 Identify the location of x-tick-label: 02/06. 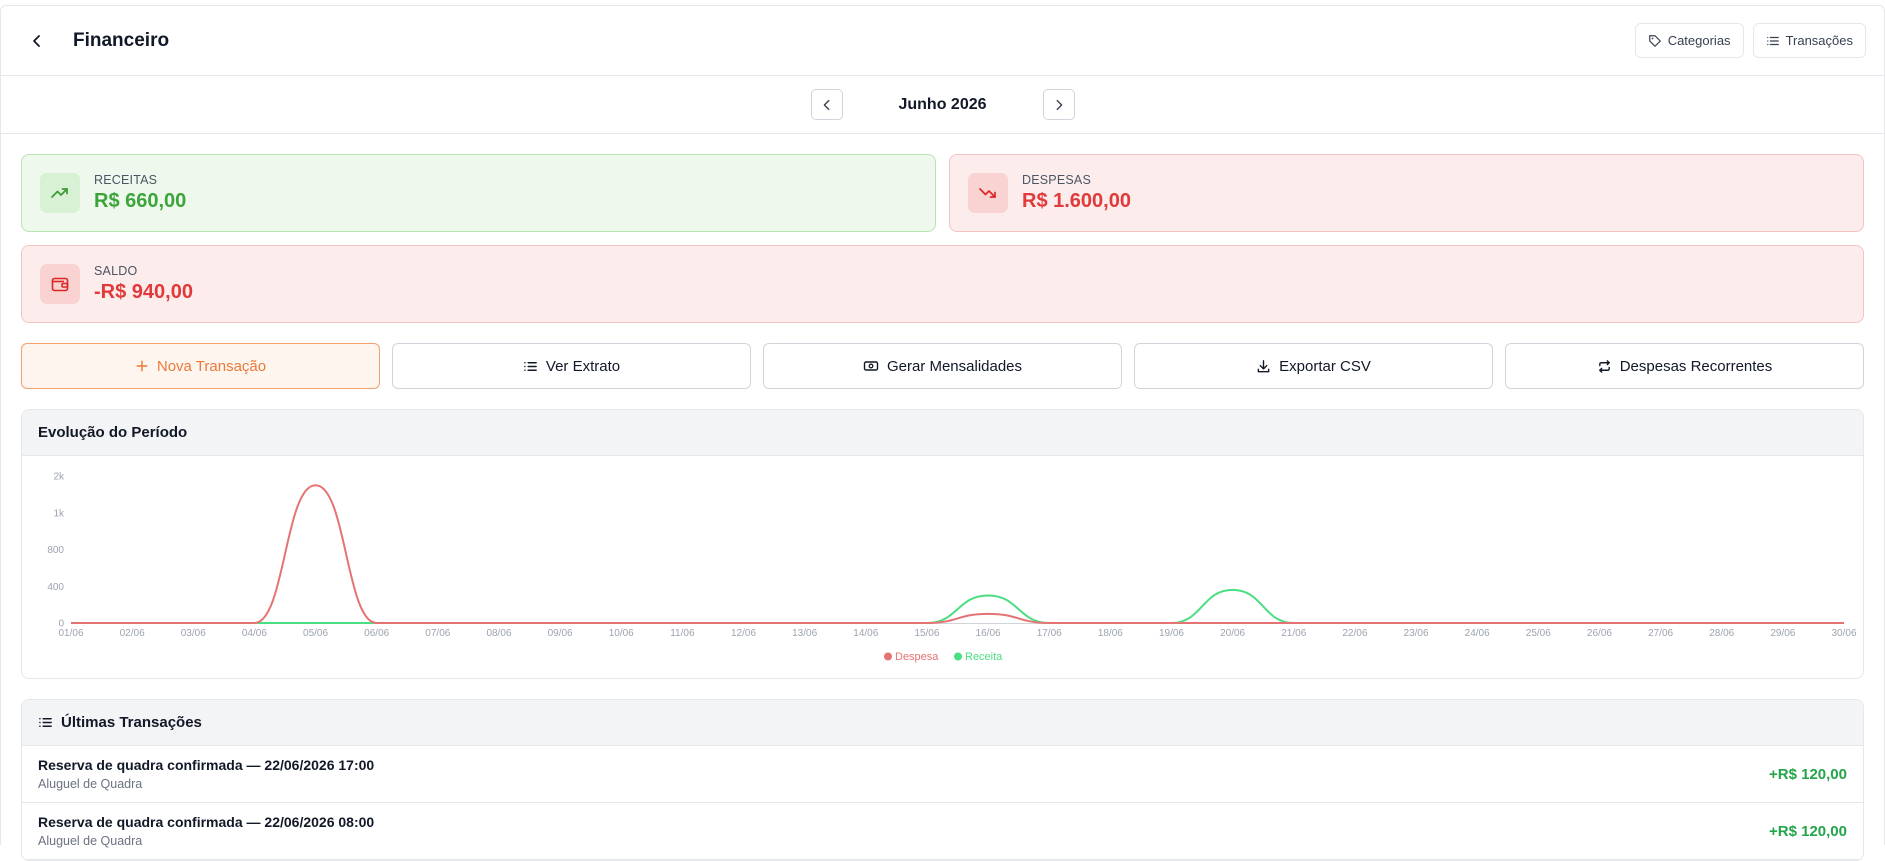
(132, 633).